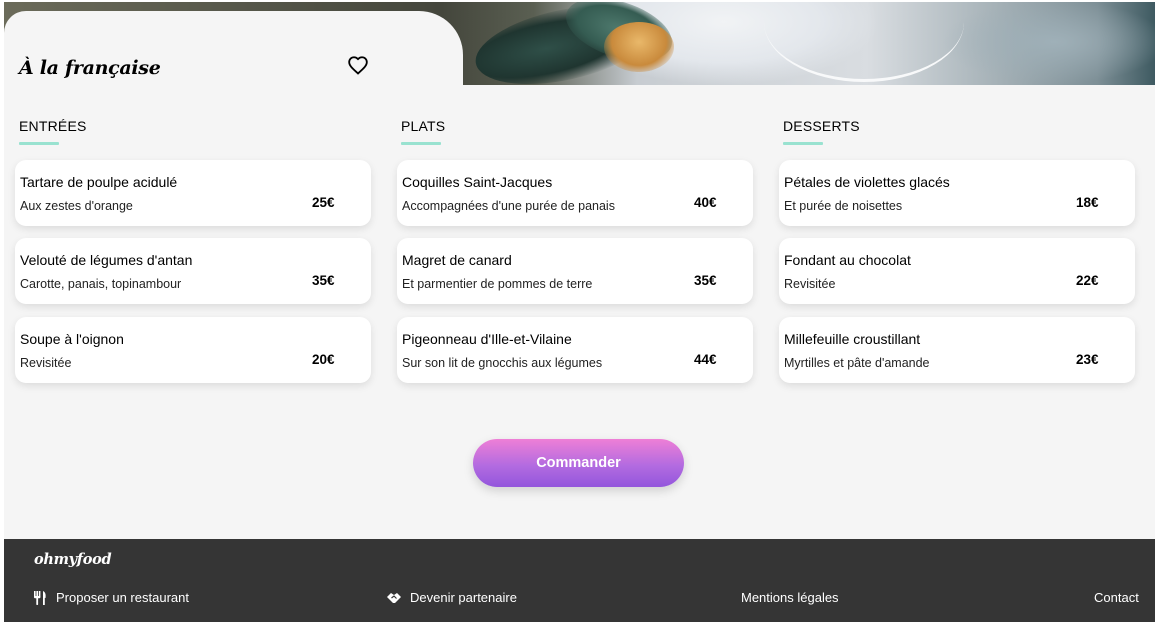 The height and width of the screenshot is (622, 1161). I want to click on footer-logo: ohmyfood, so click(73, 559).